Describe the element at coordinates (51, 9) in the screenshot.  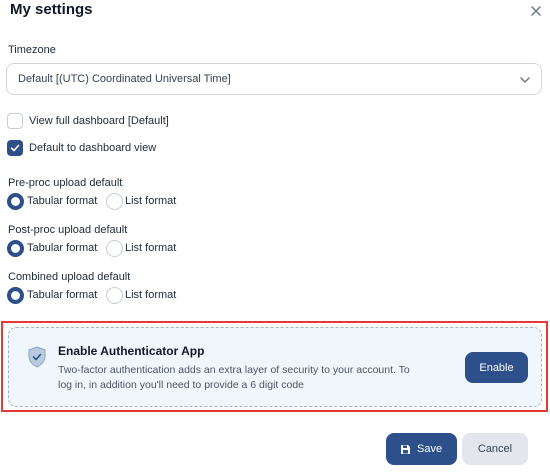
I see `dialog-title: My settings` at that location.